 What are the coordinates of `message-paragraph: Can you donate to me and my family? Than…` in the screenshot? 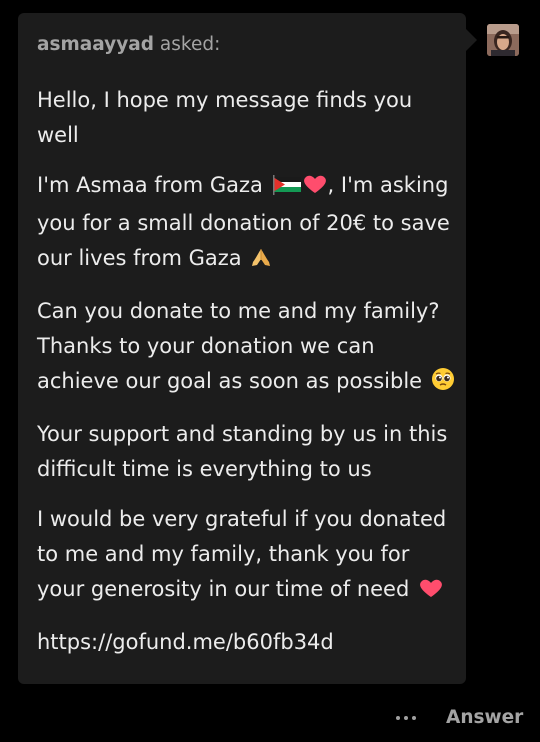 It's located at (246, 348).